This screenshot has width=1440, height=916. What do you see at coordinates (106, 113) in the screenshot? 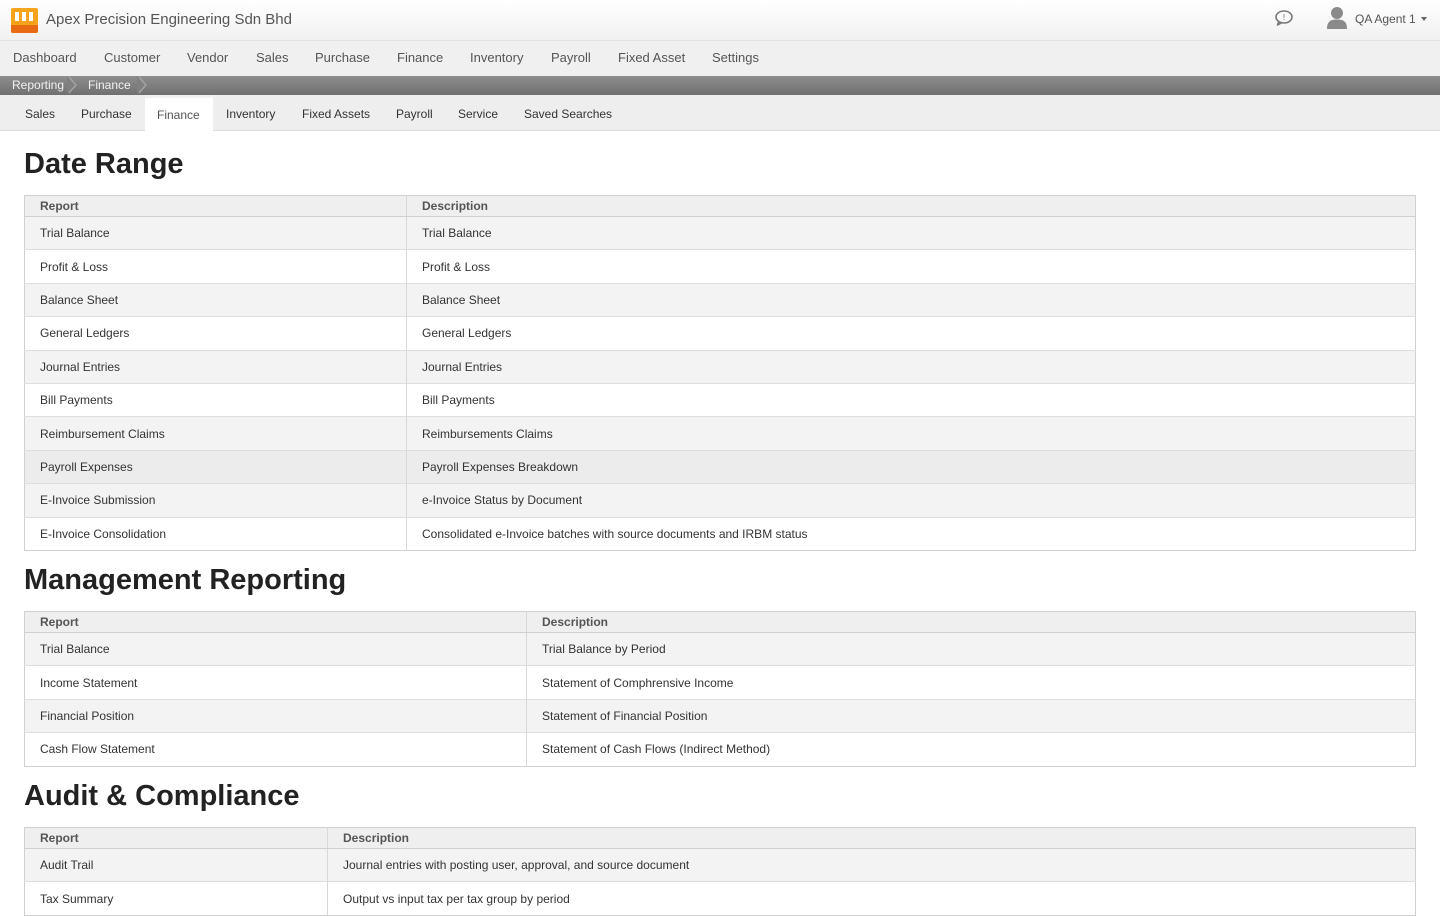
I see `tab-purchase: Purchase` at bounding box center [106, 113].